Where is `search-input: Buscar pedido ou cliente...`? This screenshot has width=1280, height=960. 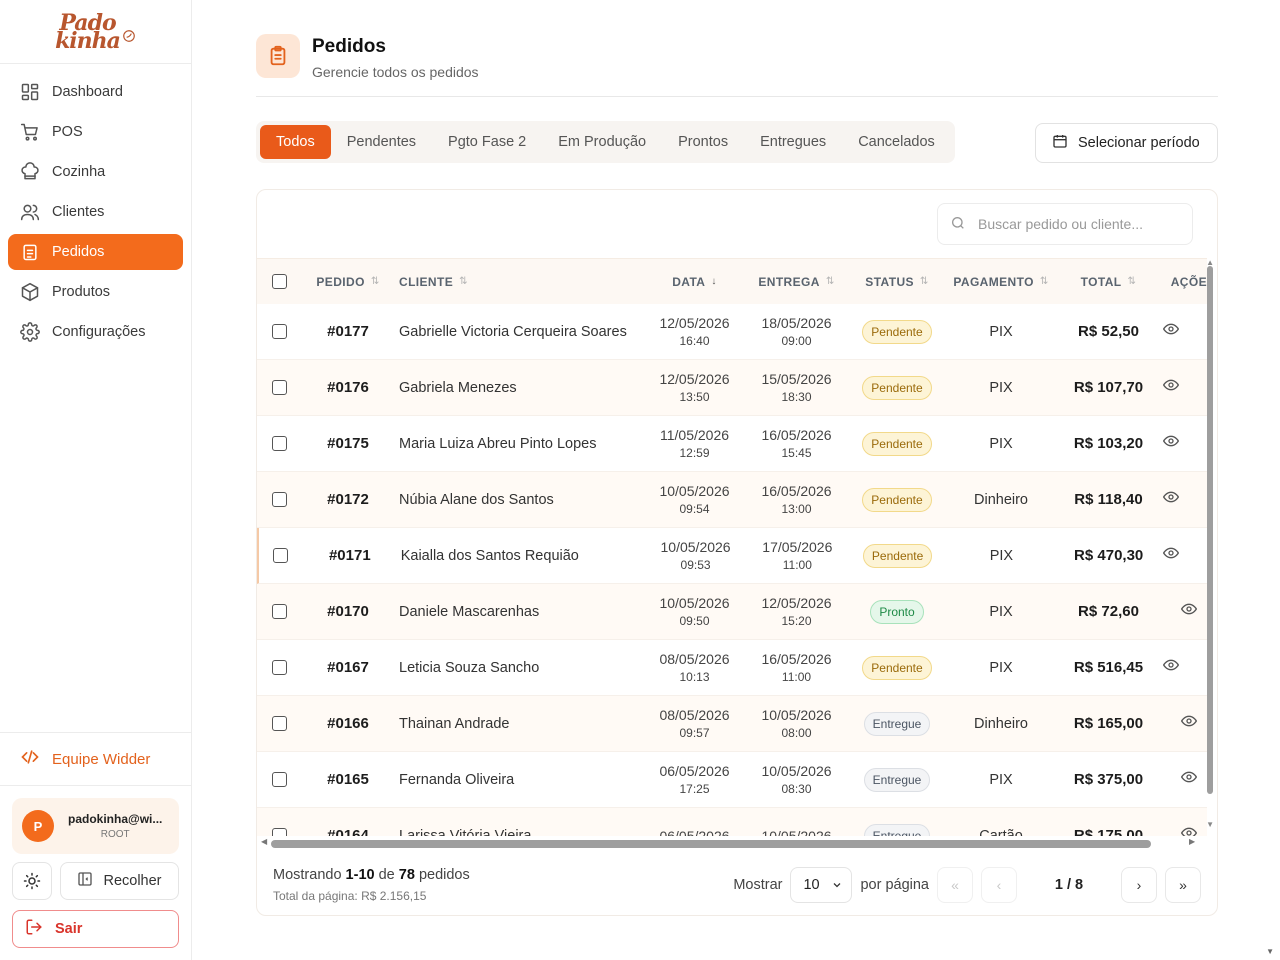 search-input: Buscar pedido ou cliente... is located at coordinates (1065, 224).